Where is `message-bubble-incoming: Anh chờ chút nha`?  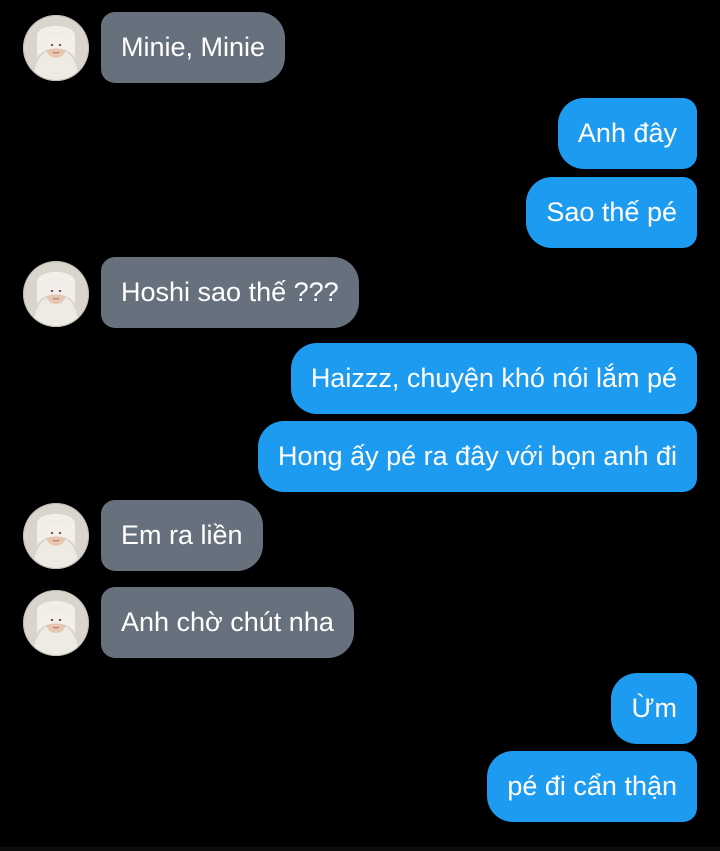
message-bubble-incoming: Anh chờ chút nha is located at coordinates (227, 622).